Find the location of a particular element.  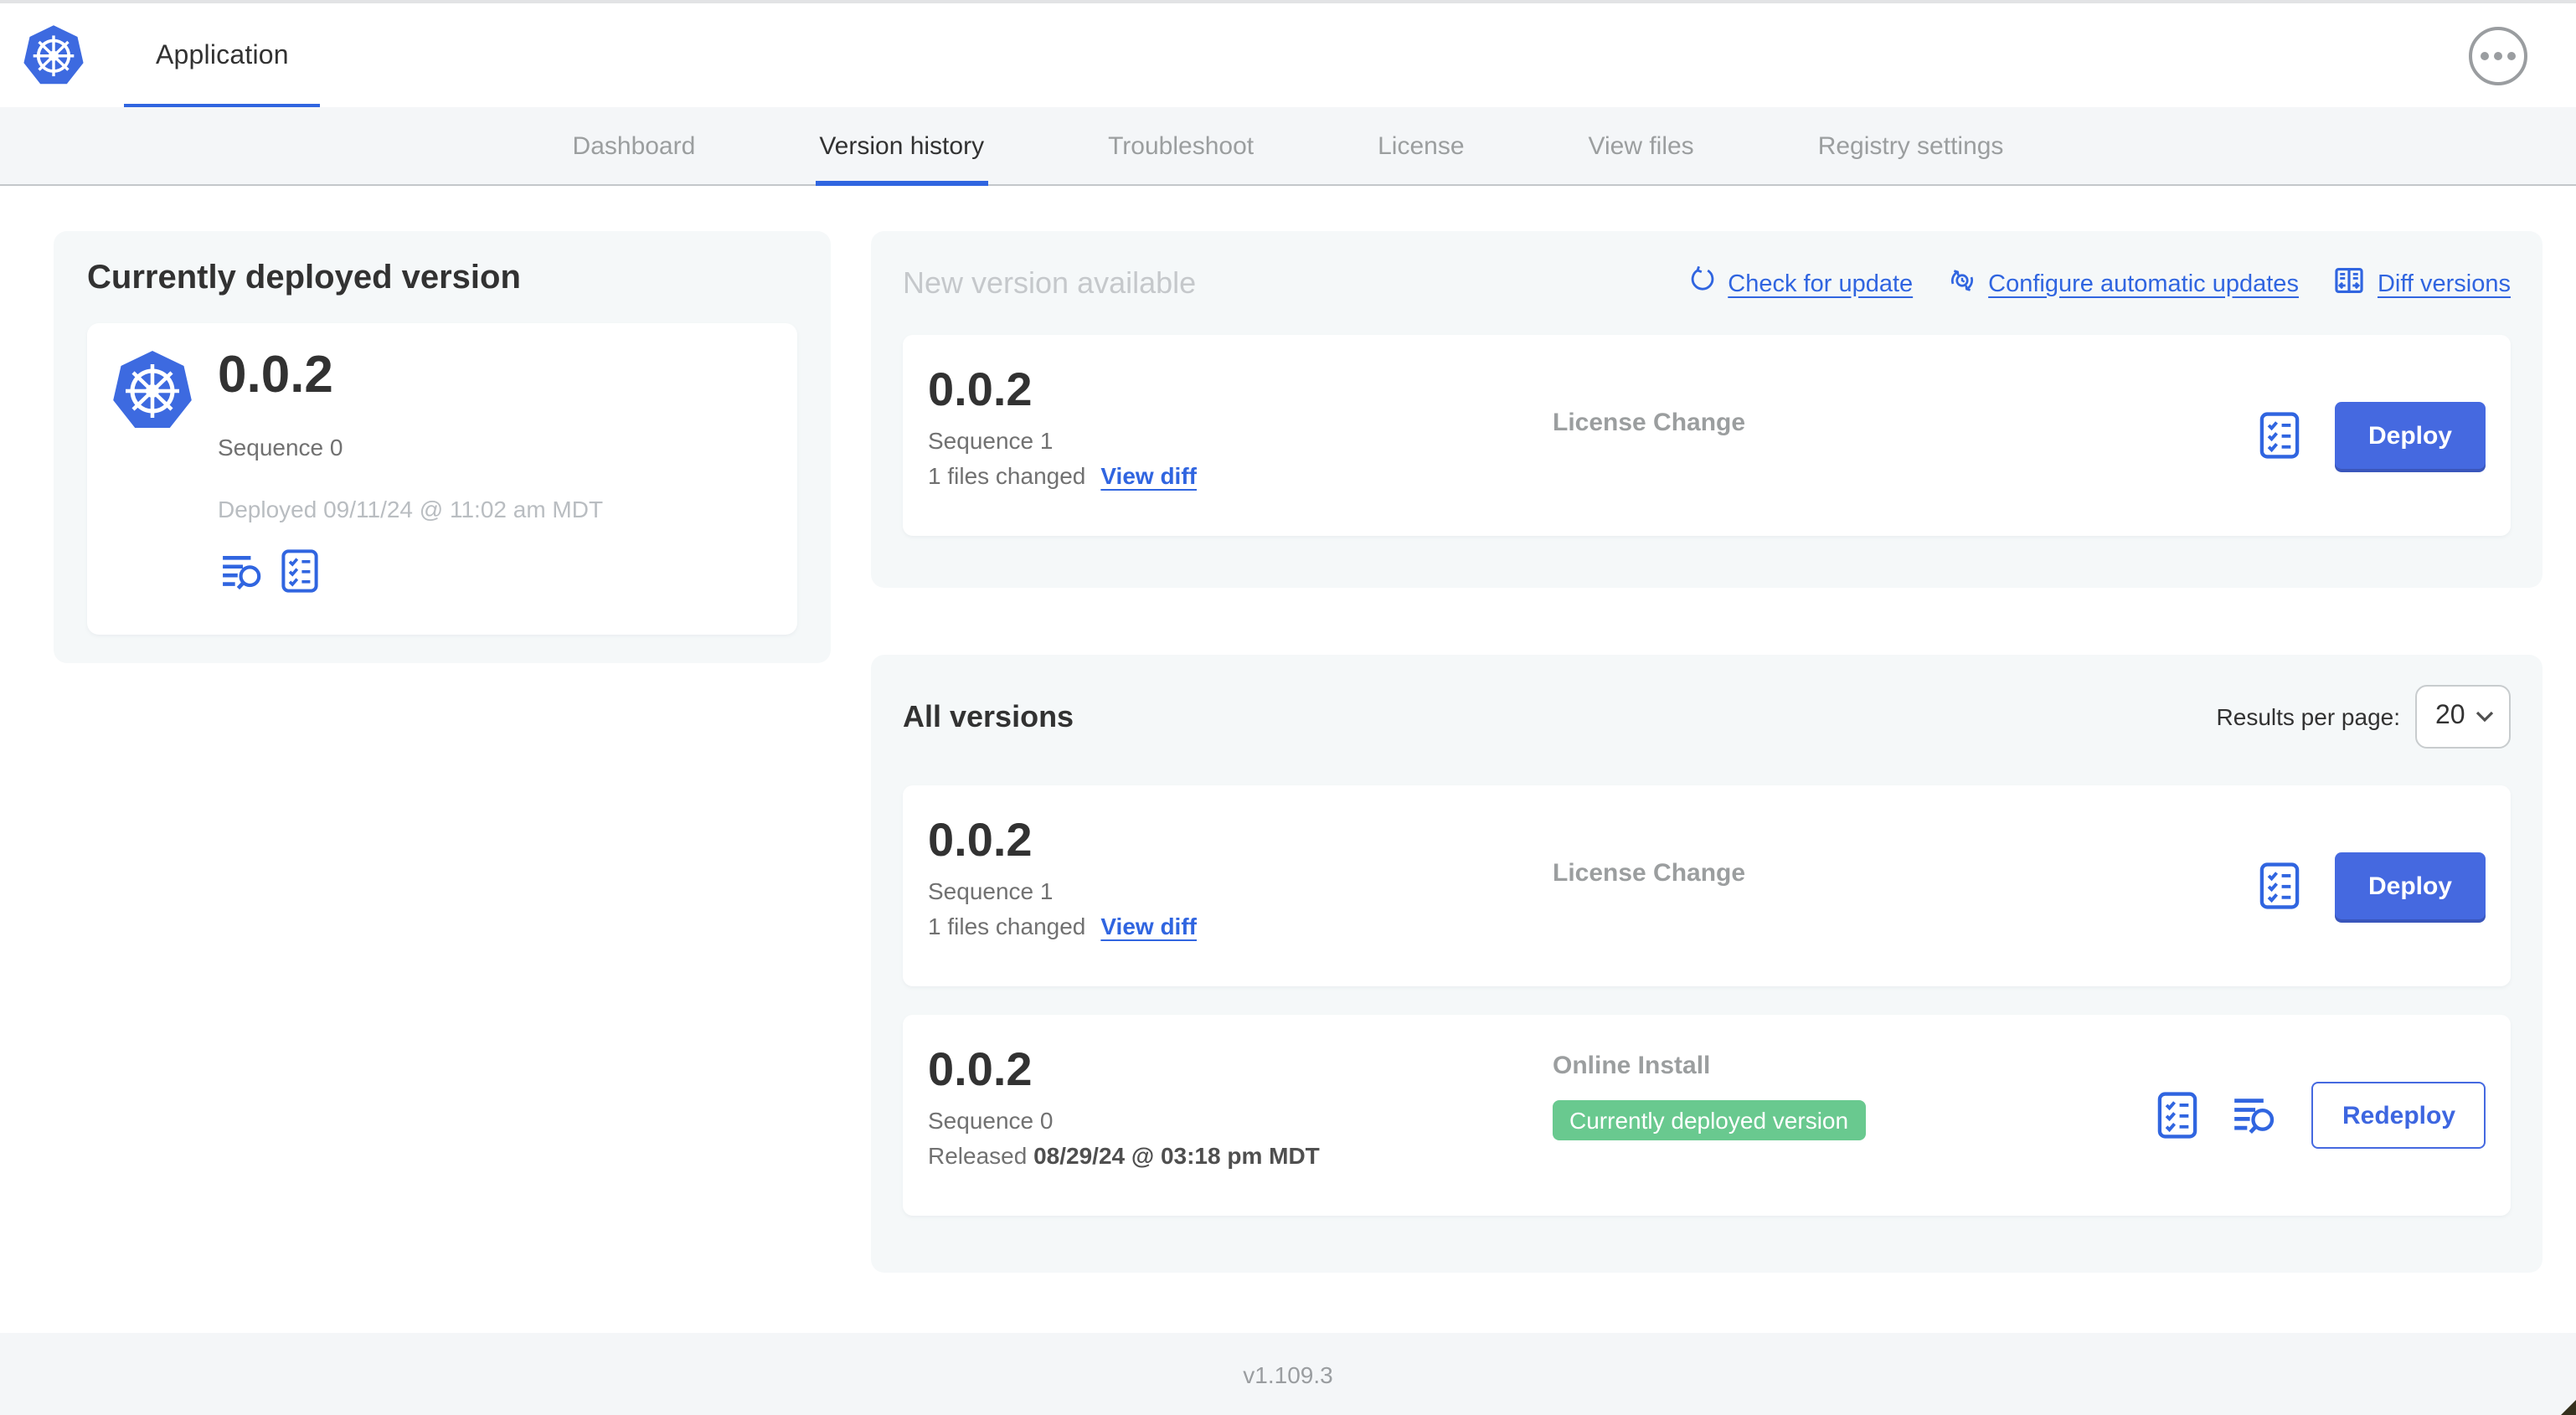

chevron-down-icon is located at coordinates (2485, 717).